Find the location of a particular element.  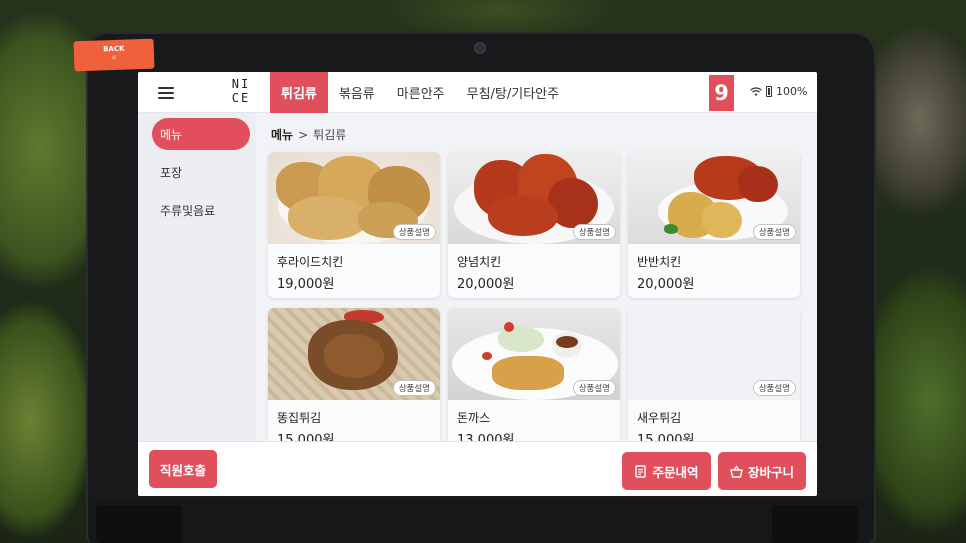

product-card-fried-chicken: 상품설명 후라이드치킨 19,000원 is located at coordinates (354, 225).